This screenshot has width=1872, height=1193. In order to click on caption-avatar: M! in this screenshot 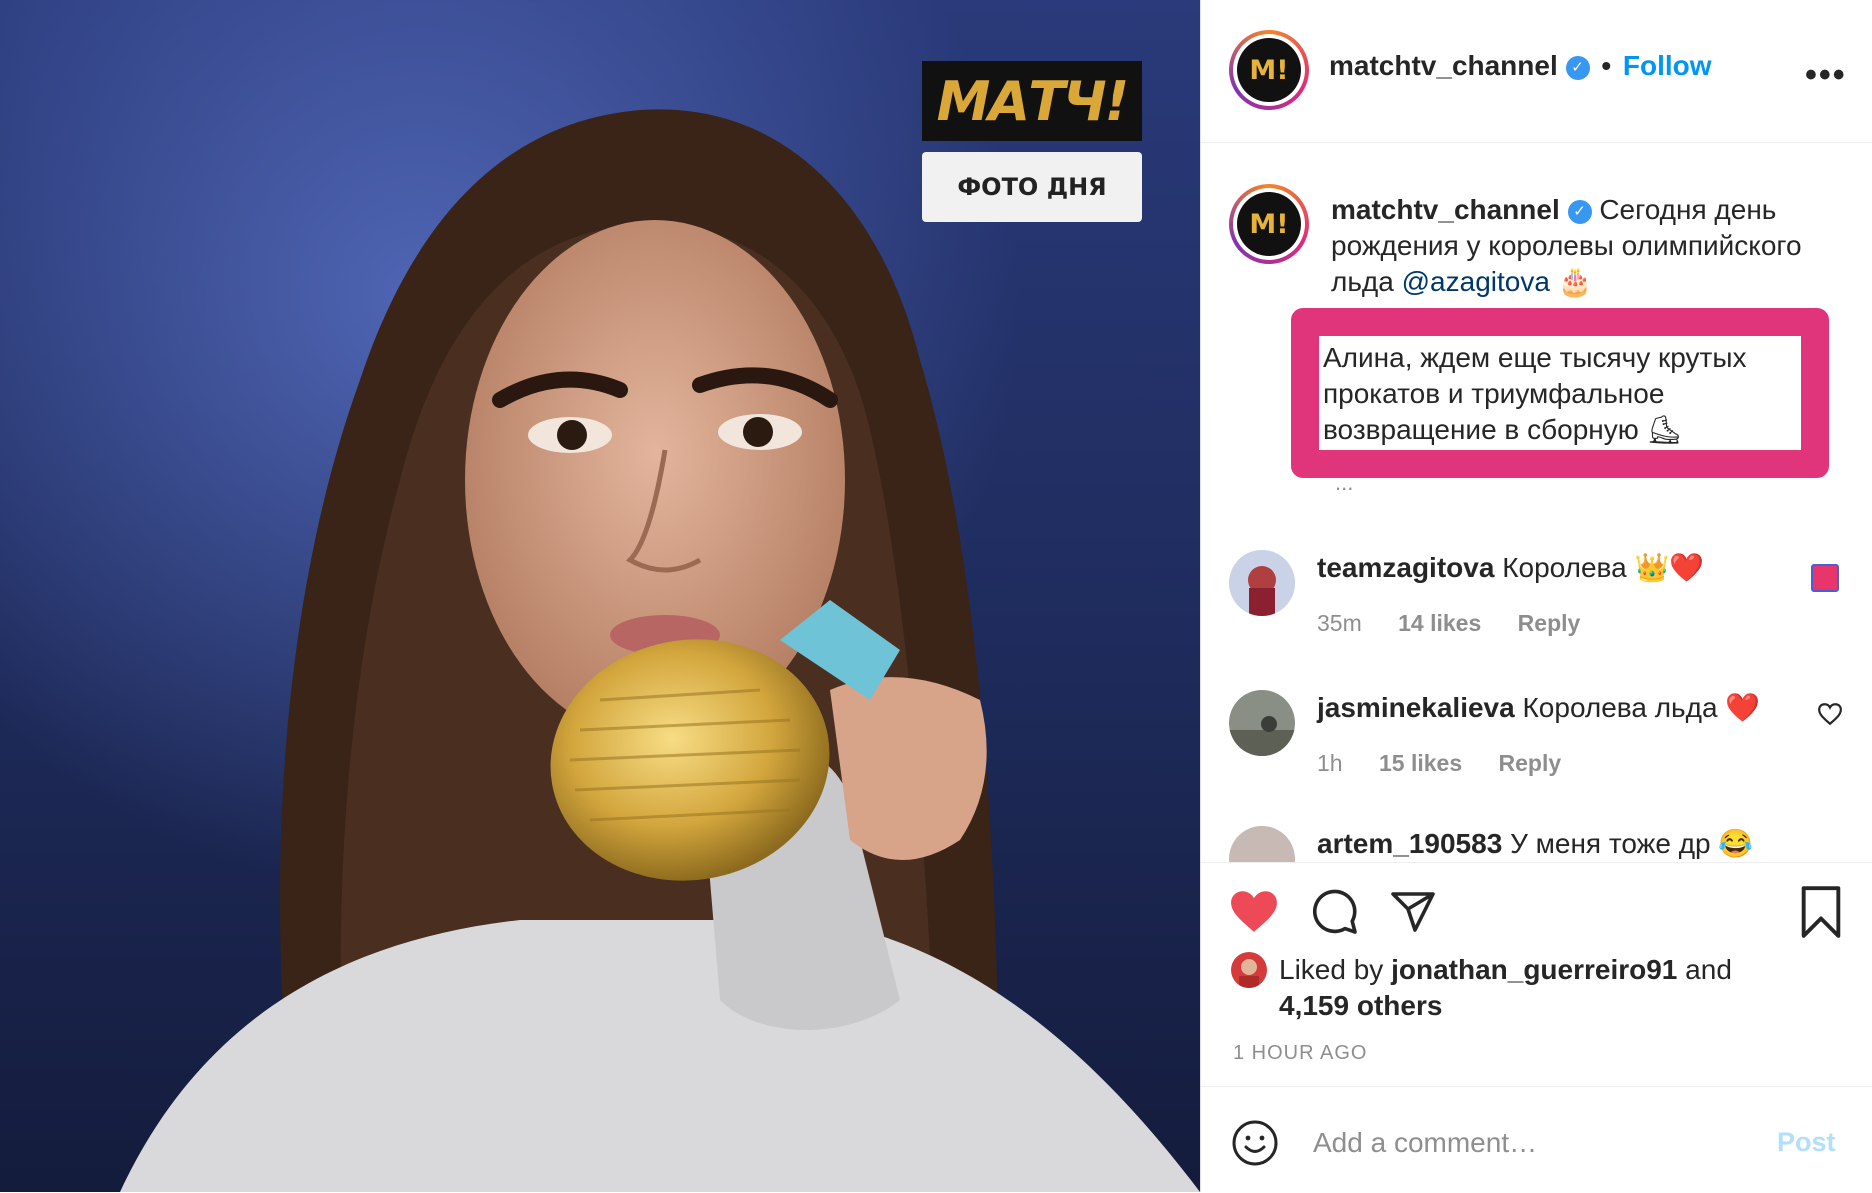, I will do `click(1269, 224)`.